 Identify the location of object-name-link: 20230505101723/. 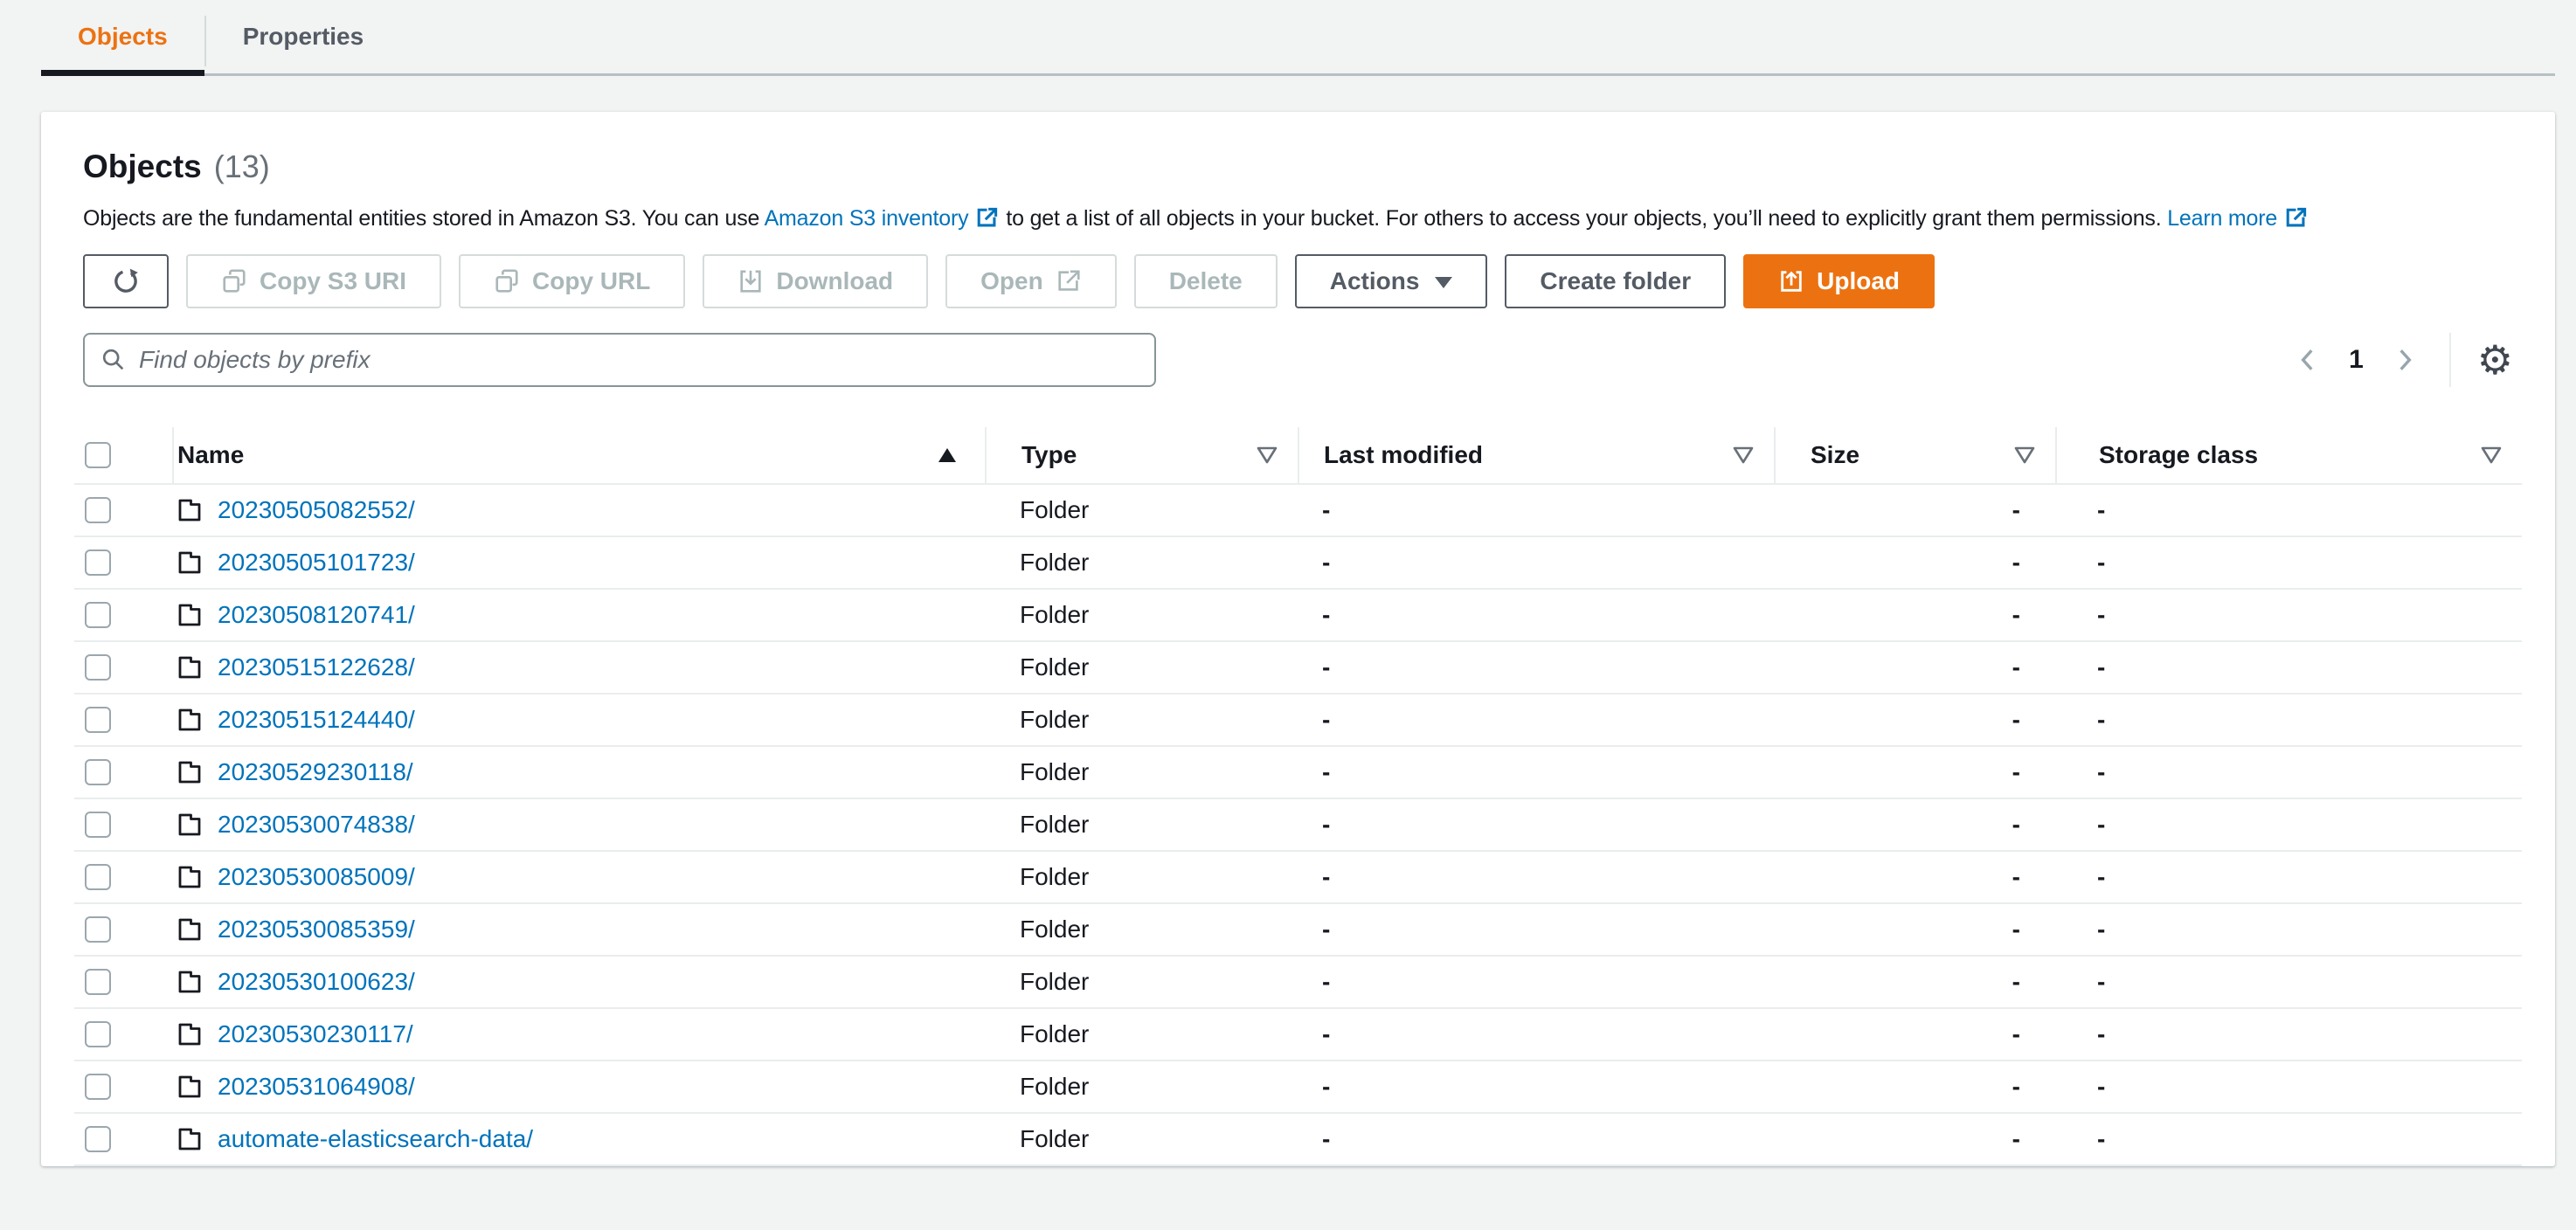
(316, 563).